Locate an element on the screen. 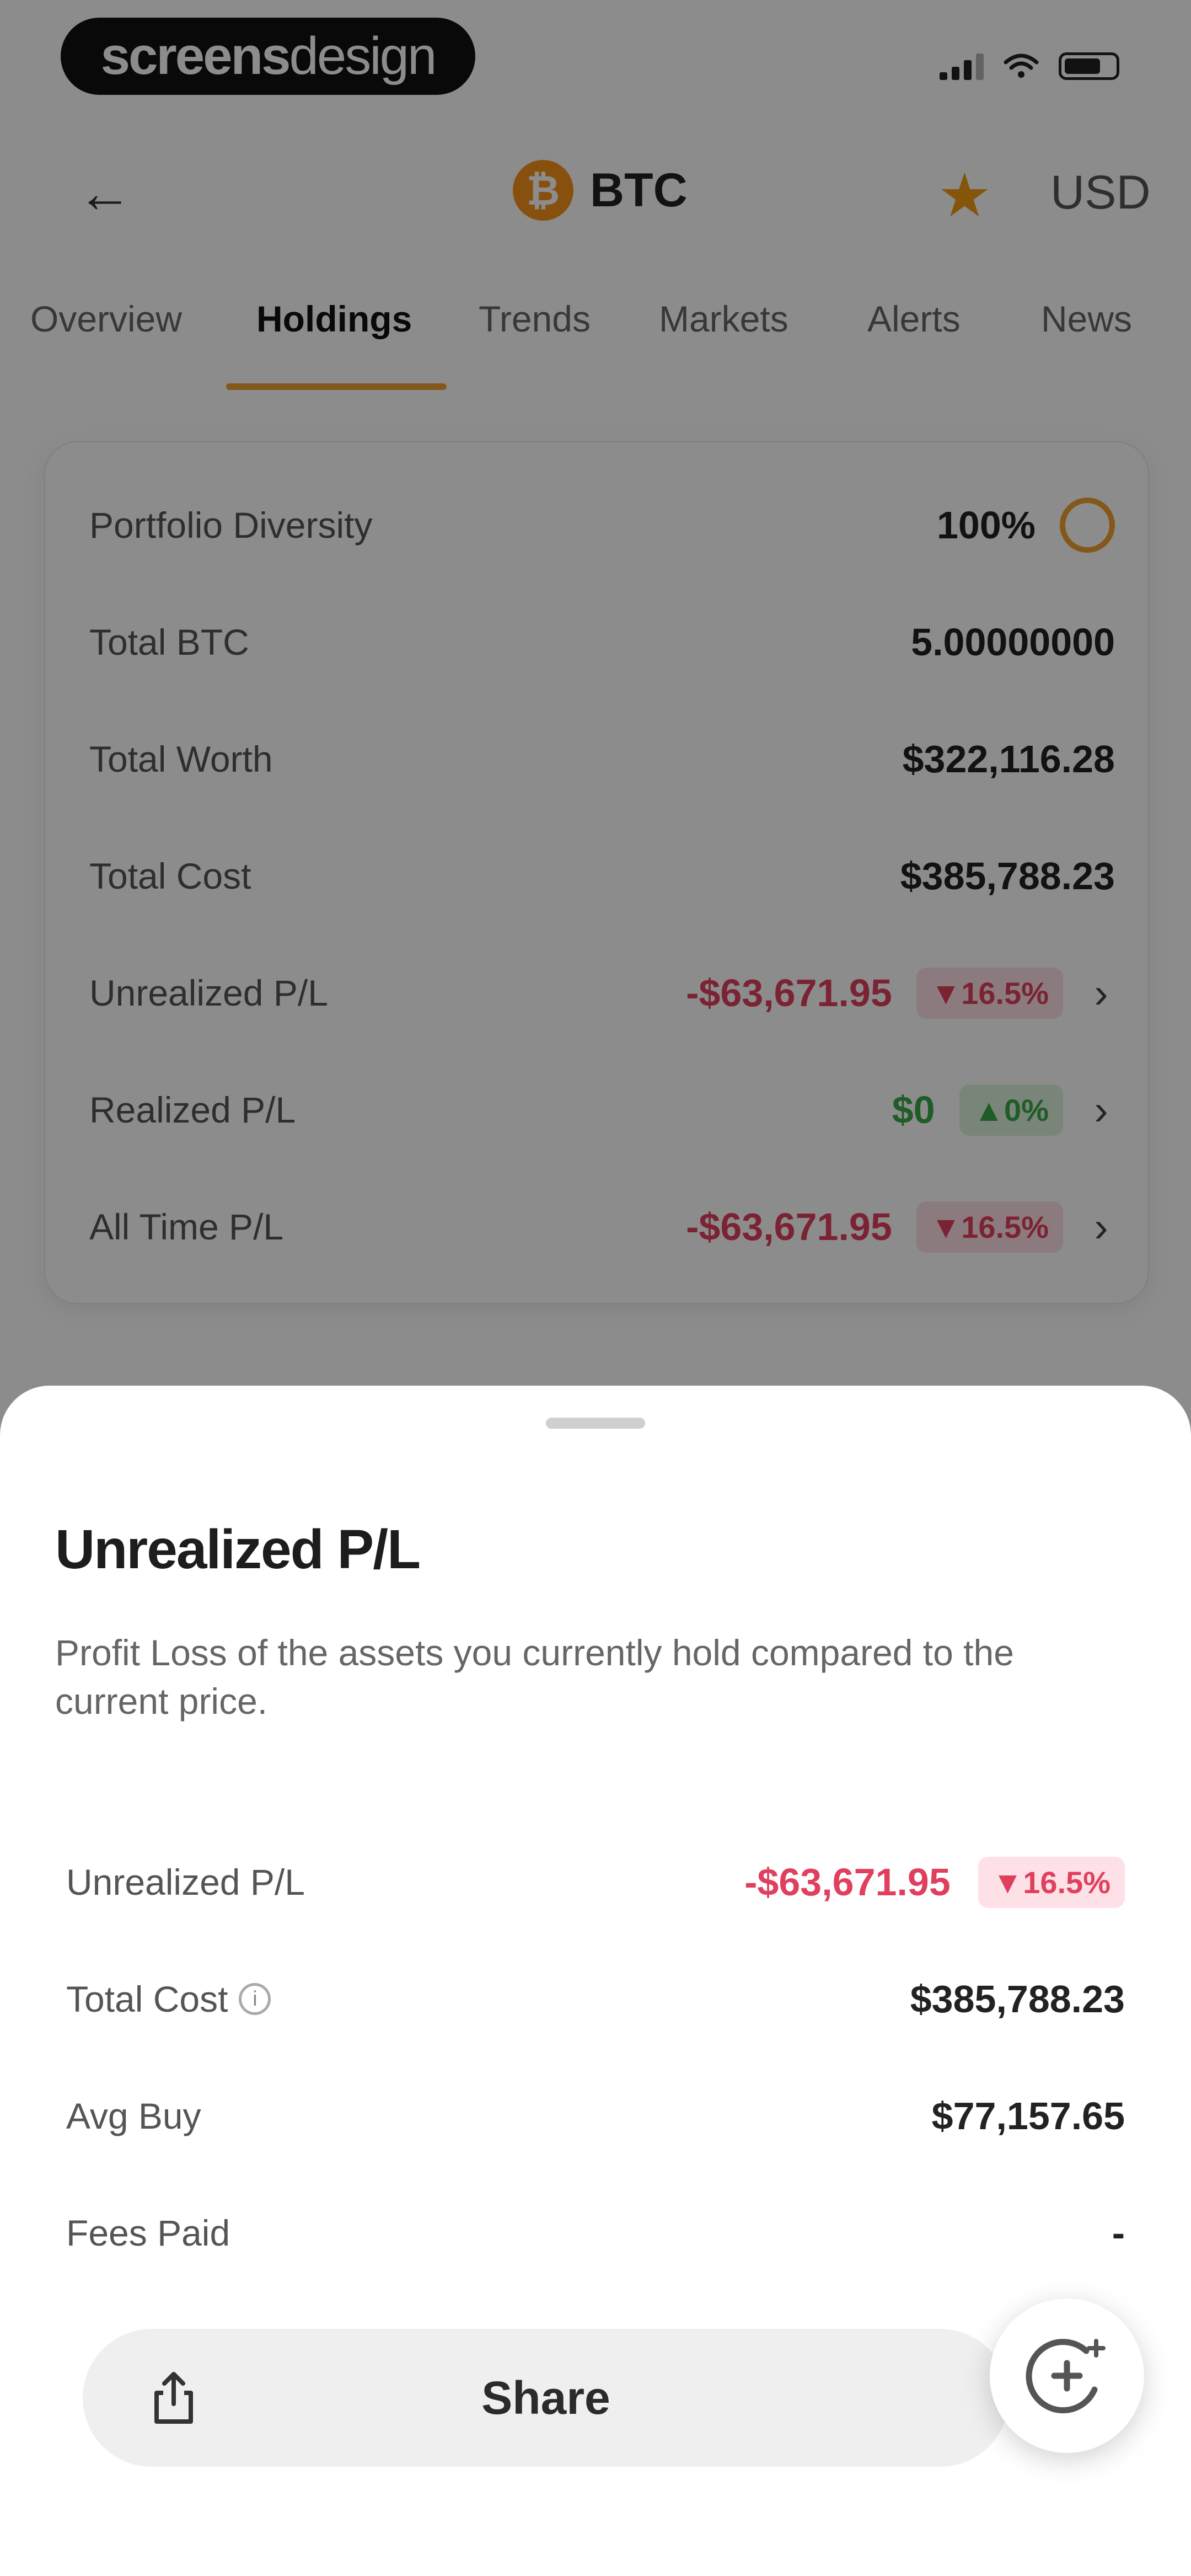  change-badge: ▼16.5% is located at coordinates (1051, 1882).